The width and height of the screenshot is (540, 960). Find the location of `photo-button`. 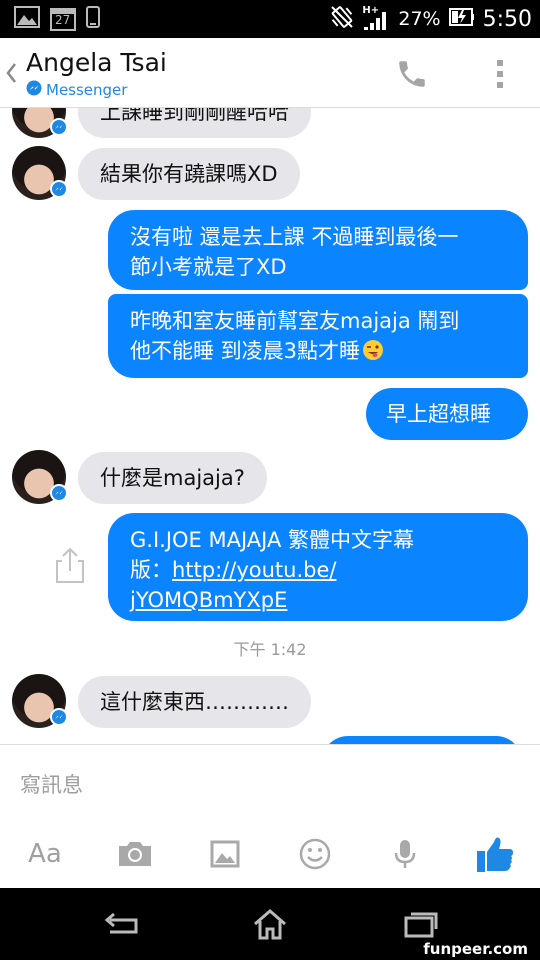

photo-button is located at coordinates (225, 854).